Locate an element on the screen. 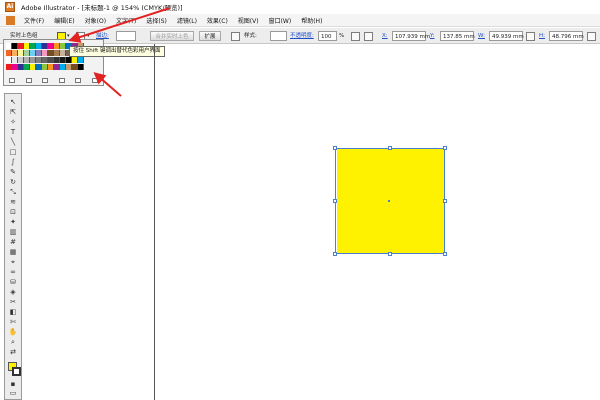  live-paint-bucket-tool-icon: ⛁ is located at coordinates (13, 282).